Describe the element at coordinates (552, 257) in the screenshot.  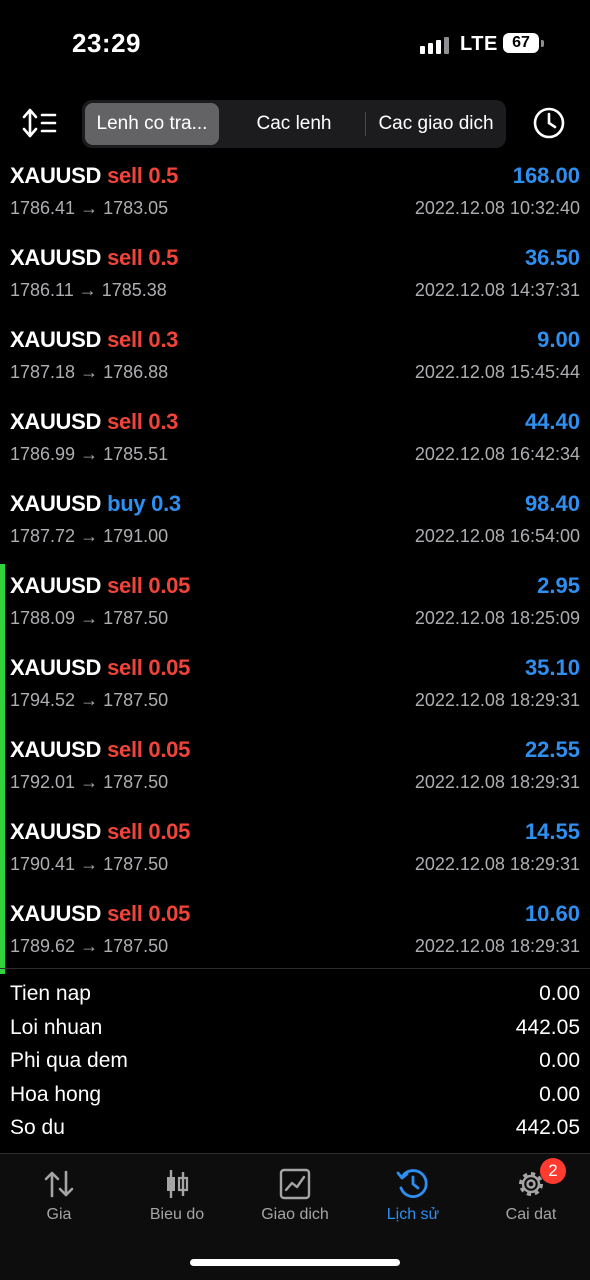
I see `trade-profit: 36.50` at that location.